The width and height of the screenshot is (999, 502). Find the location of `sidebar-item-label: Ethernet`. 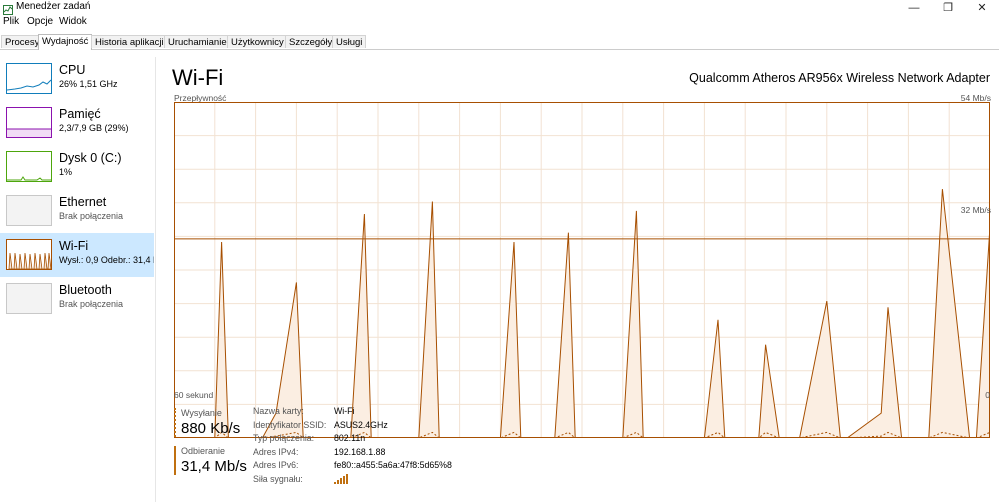

sidebar-item-label: Ethernet is located at coordinates (83, 202).